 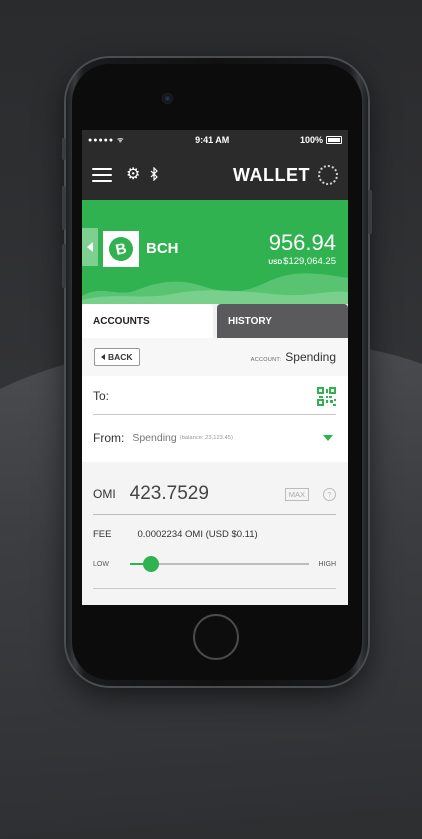 I want to click on tab-history: HISTORY, so click(x=282, y=321).